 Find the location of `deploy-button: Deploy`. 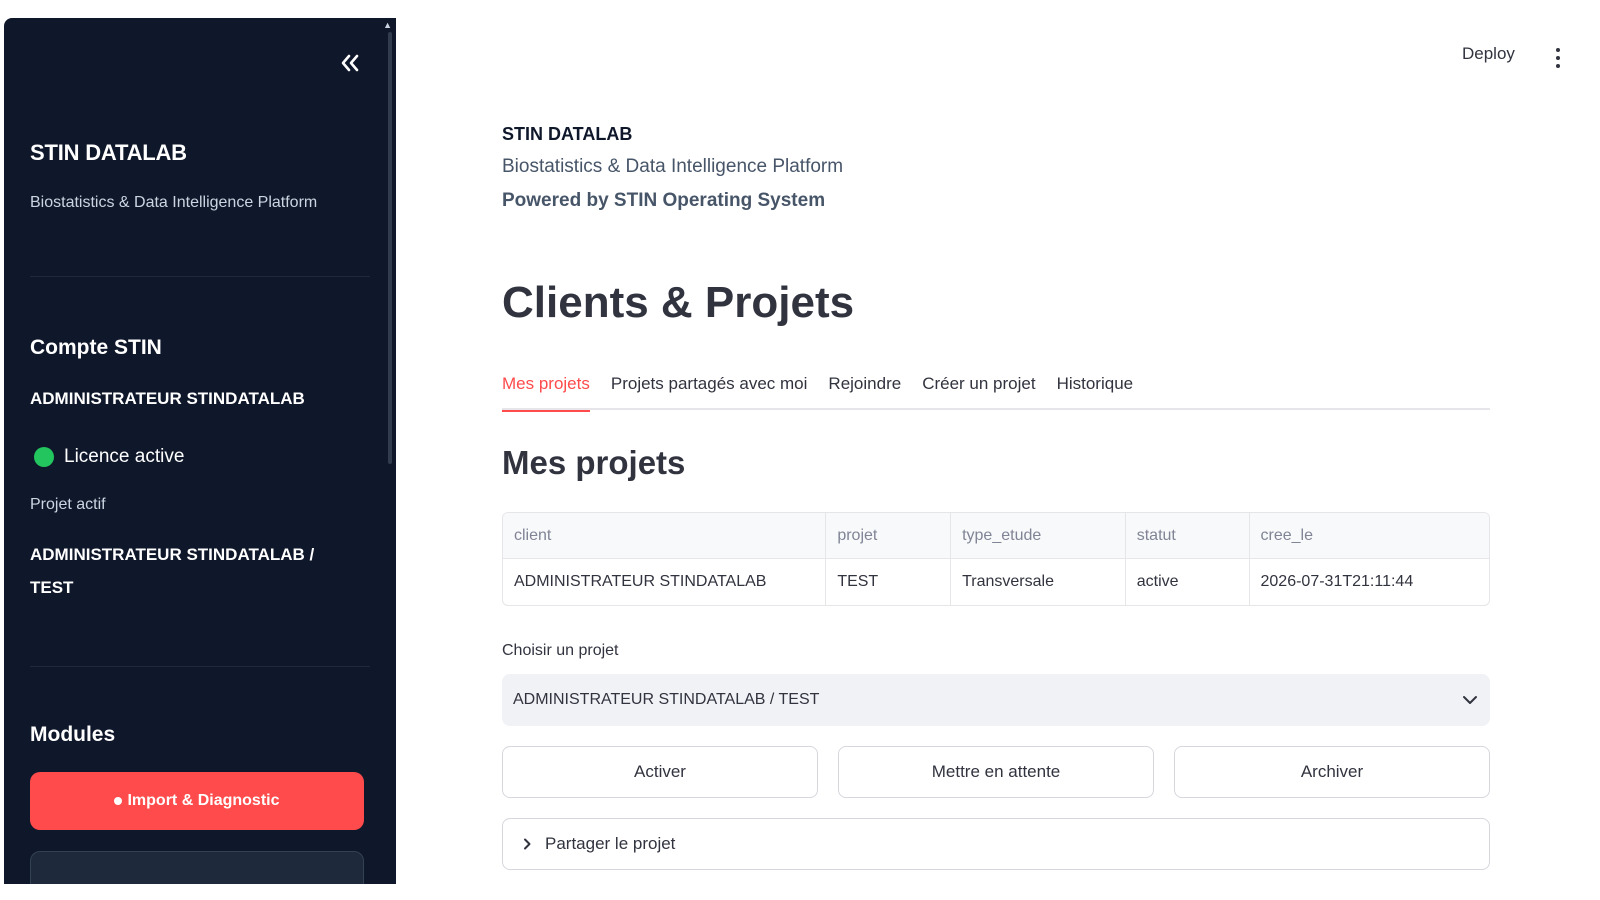

deploy-button: Deploy is located at coordinates (1488, 54).